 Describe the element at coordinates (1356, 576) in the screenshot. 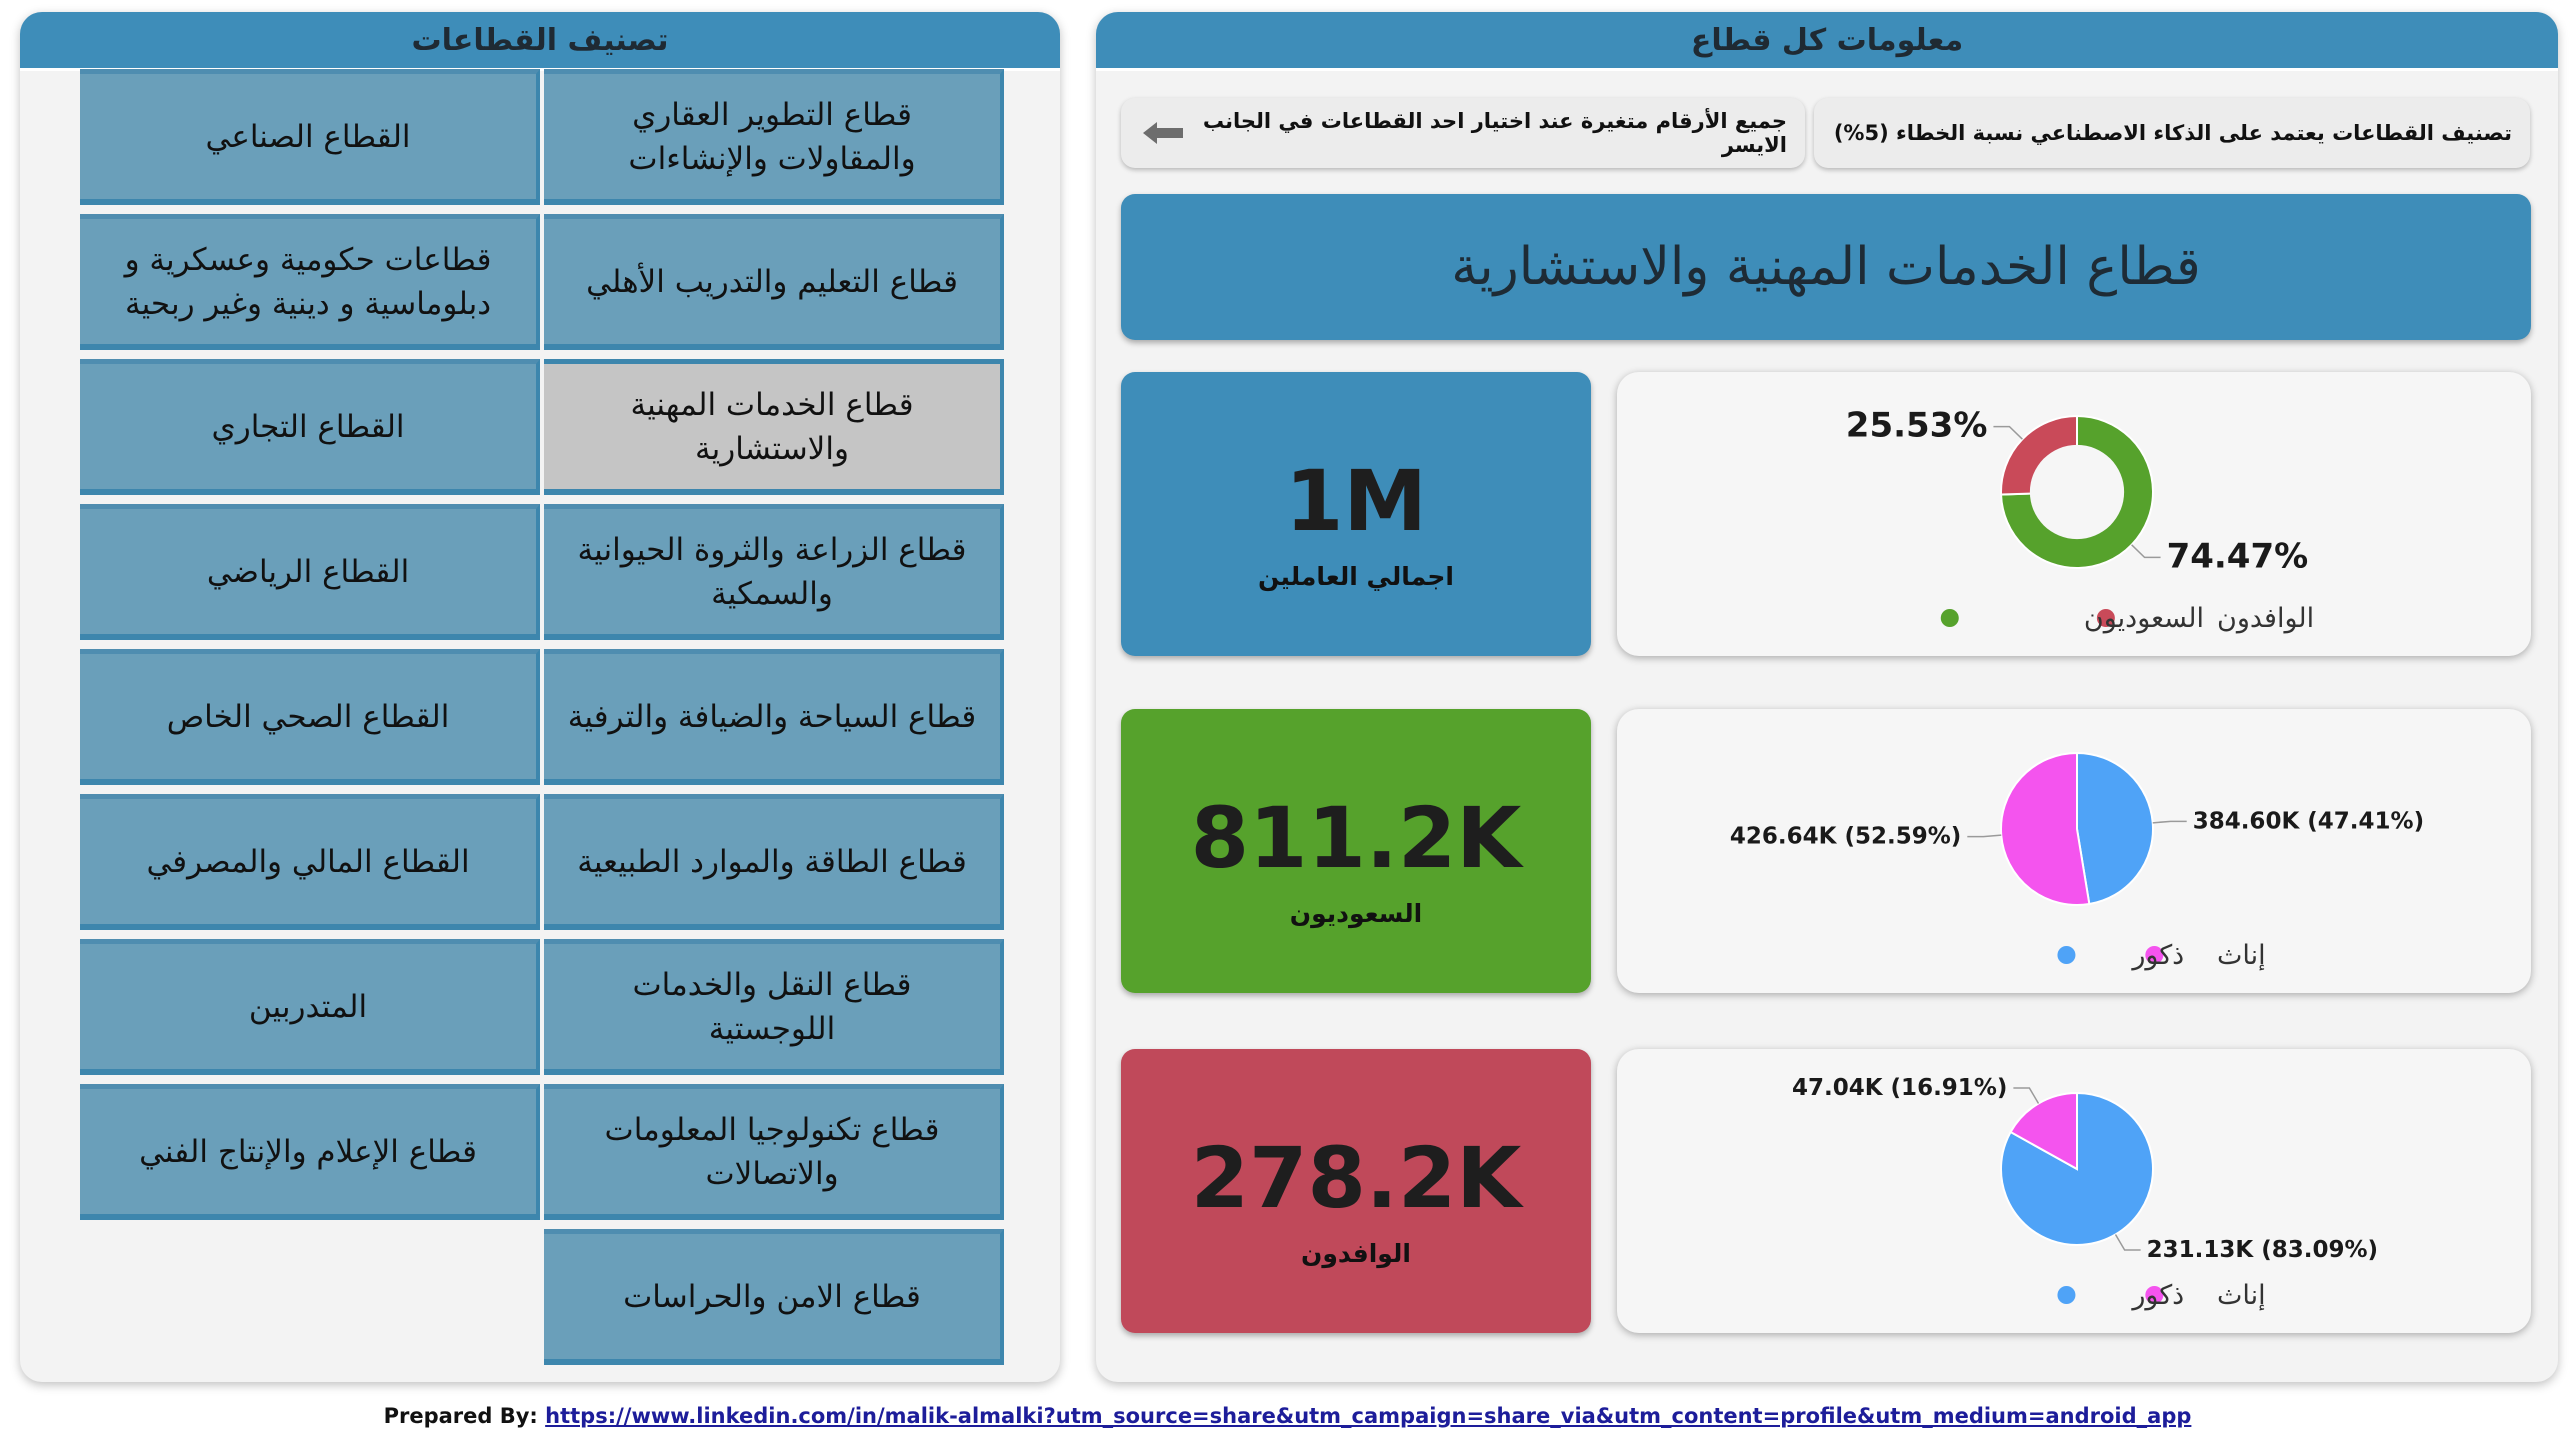

I see `kpi-total-label: اجمالي العاملين` at that location.